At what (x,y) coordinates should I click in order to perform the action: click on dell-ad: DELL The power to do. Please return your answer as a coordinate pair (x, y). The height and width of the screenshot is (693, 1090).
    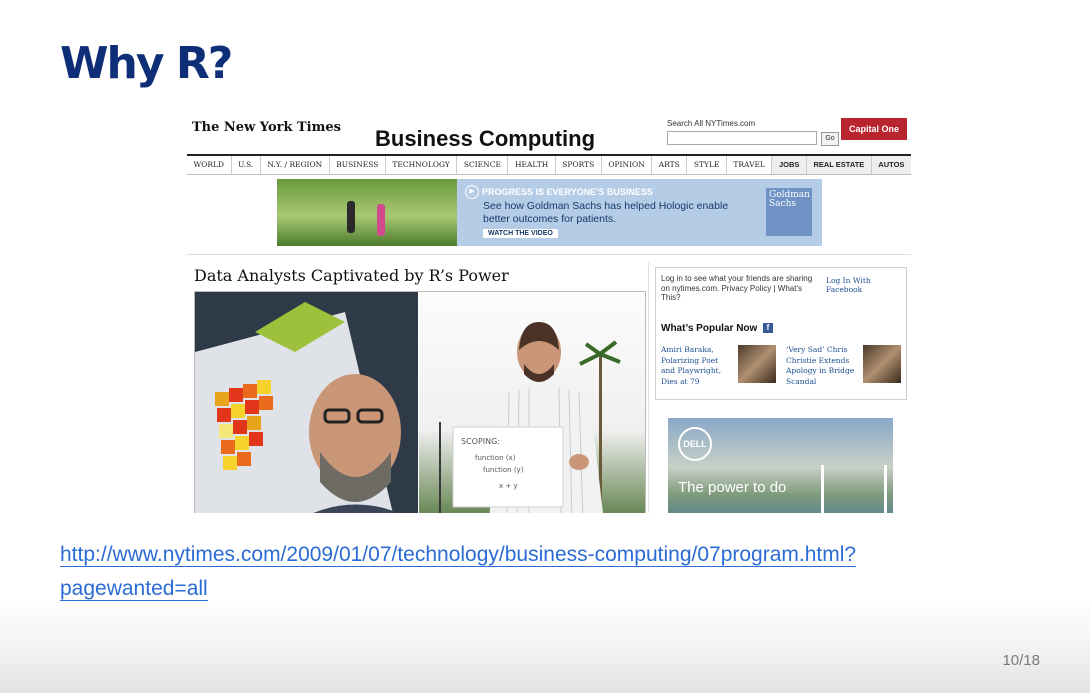
    Looking at the image, I should click on (780, 465).